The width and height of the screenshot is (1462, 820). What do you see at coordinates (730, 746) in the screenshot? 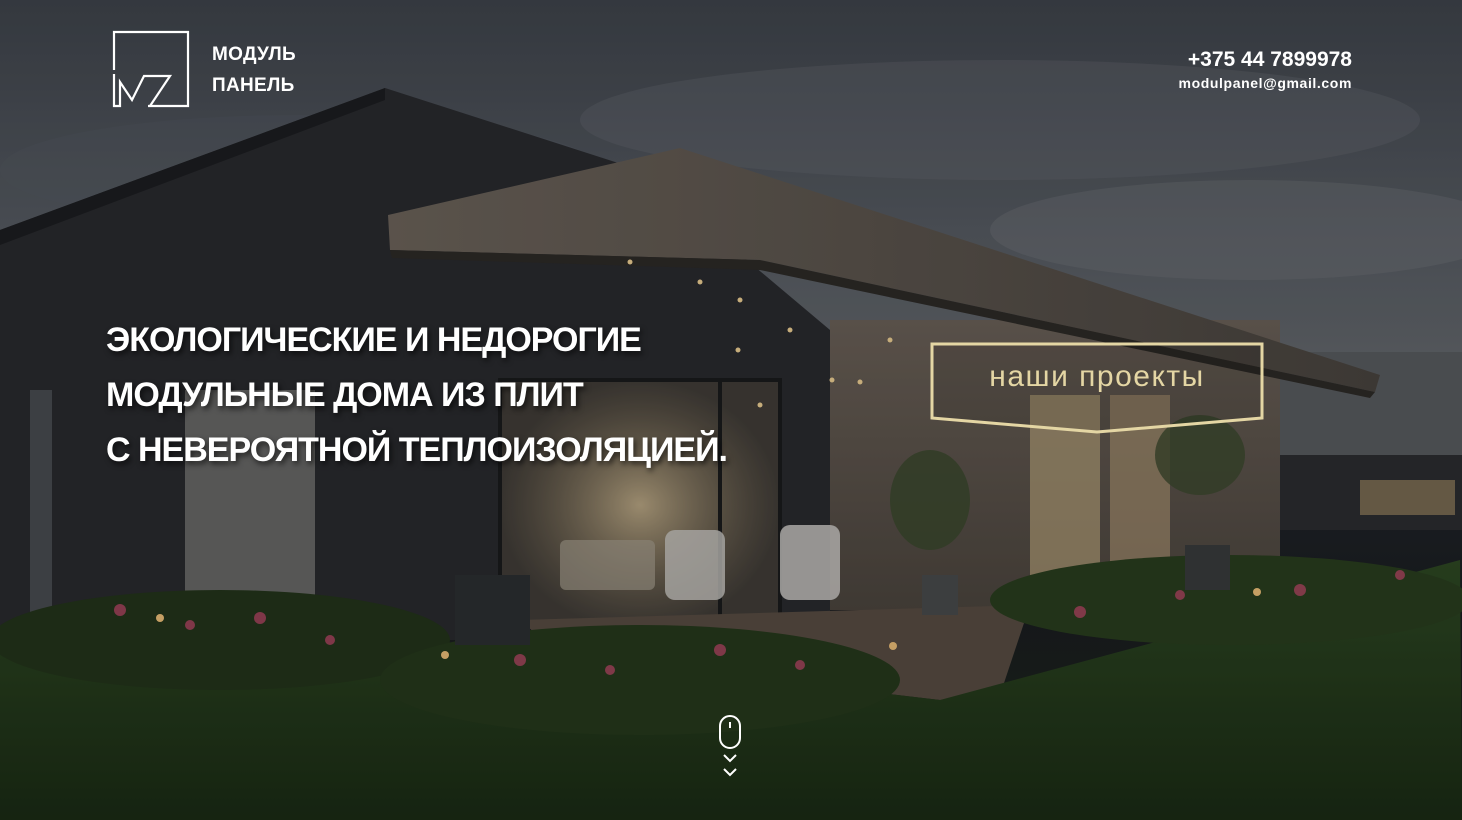
I see `mouse-scroll-down-icon` at bounding box center [730, 746].